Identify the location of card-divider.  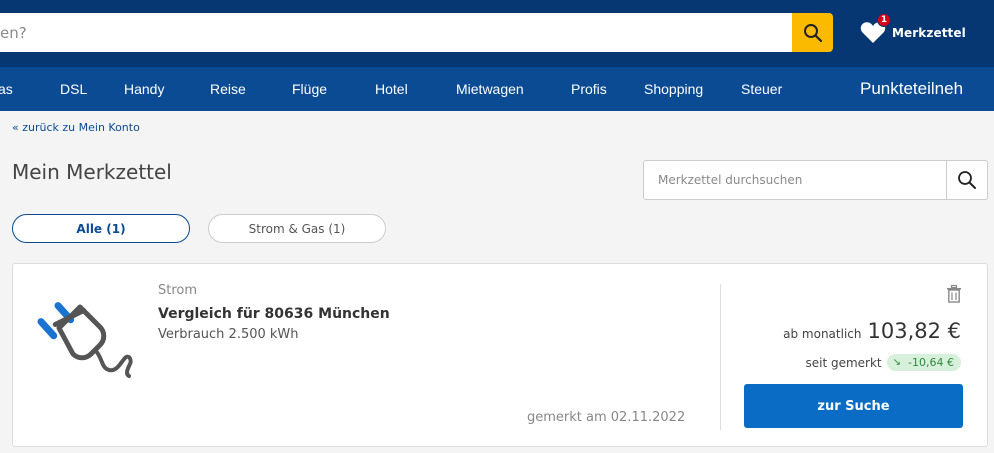
(720, 357).